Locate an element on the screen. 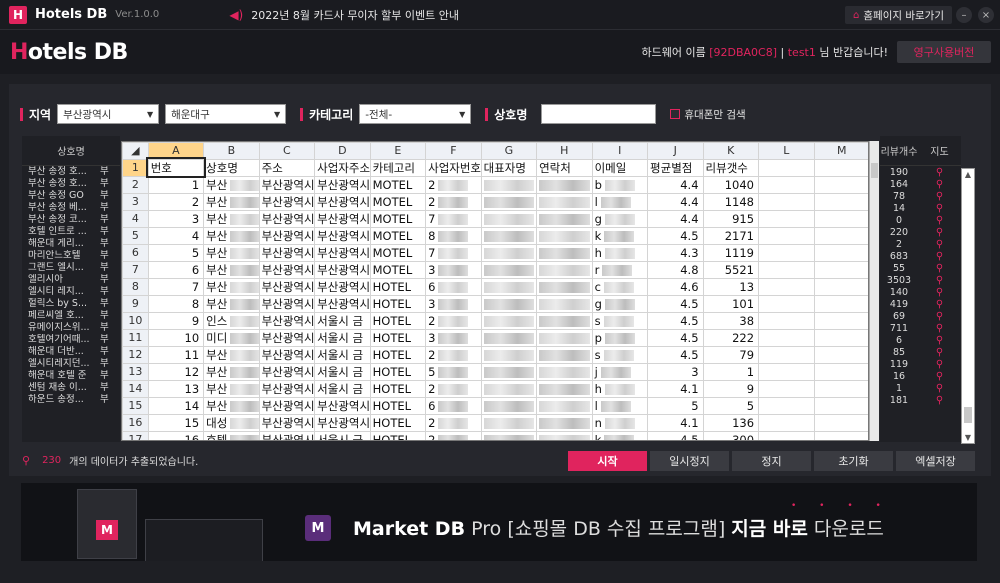 The height and width of the screenshot is (583, 1000). table-cell: 1 is located at coordinates (176, 184).